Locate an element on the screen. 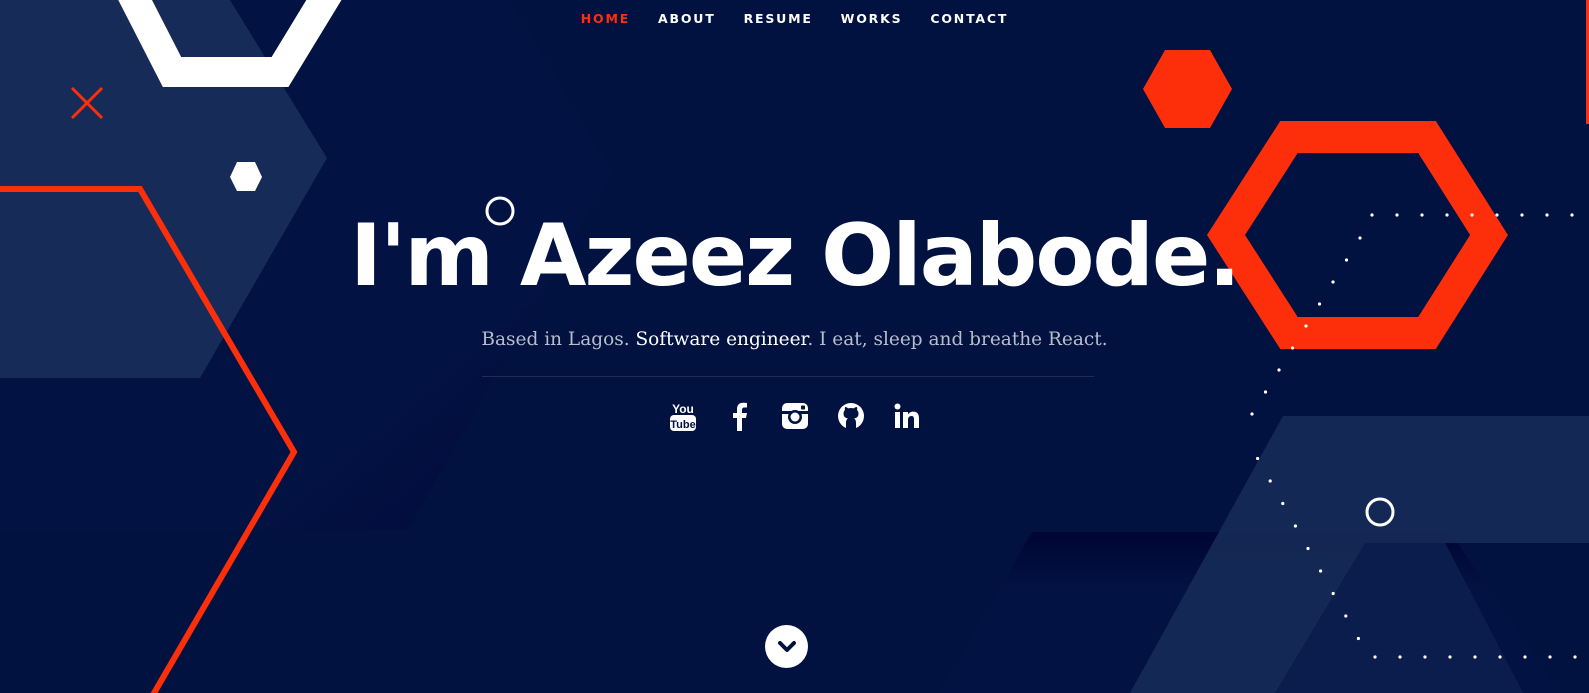  instagram-icon is located at coordinates (795, 416).